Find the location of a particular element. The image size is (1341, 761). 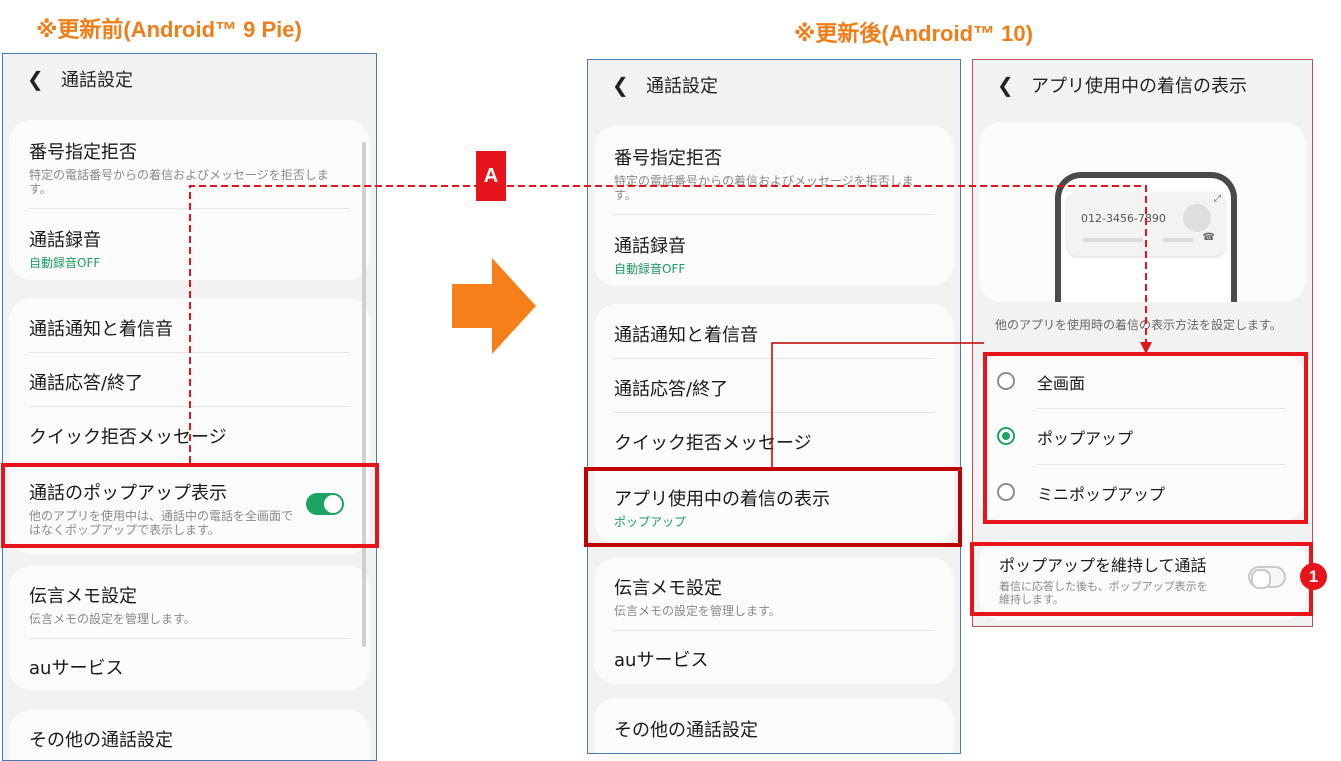

heading-after-update: ※更新後(Android™ 10) is located at coordinates (913, 33).